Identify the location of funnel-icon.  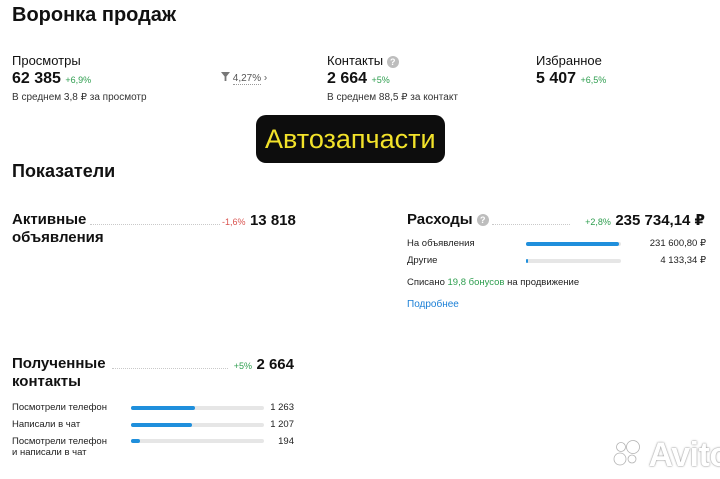
(225, 78).